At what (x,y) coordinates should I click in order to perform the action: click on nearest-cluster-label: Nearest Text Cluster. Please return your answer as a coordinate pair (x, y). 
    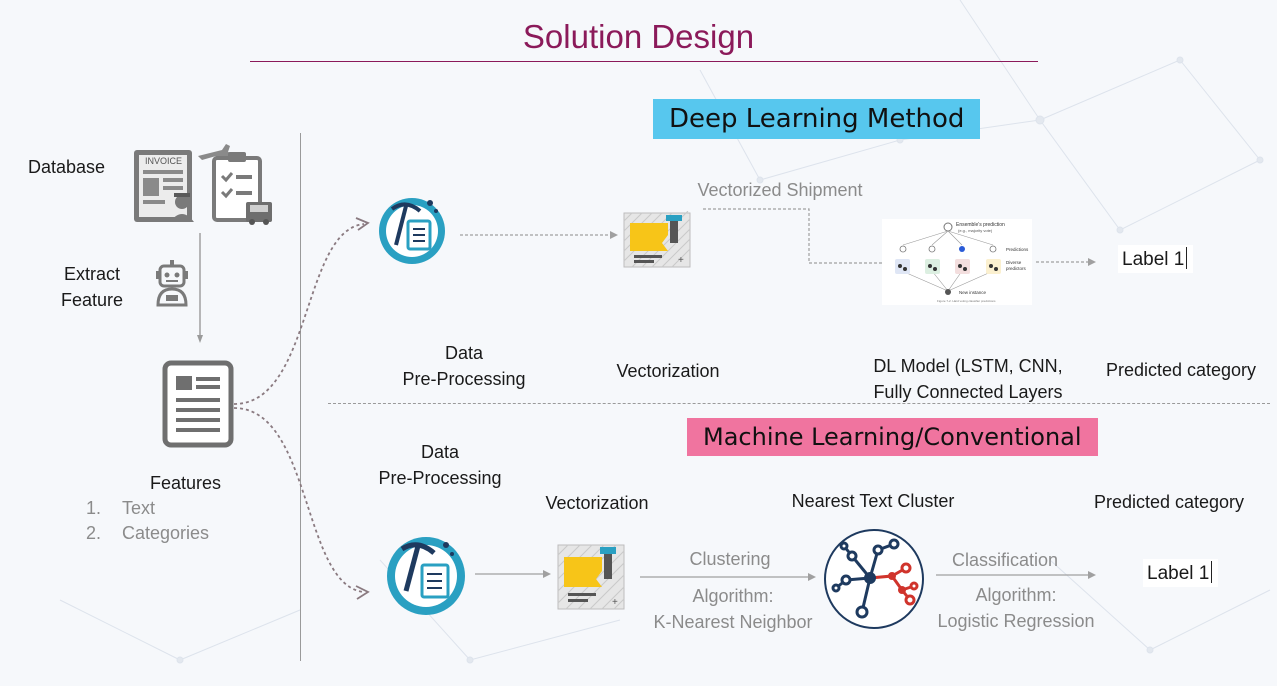
    Looking at the image, I should click on (873, 501).